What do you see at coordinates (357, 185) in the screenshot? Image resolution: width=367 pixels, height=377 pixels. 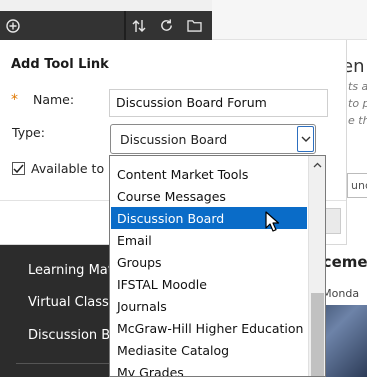 I see `background-button: unc` at bounding box center [357, 185].